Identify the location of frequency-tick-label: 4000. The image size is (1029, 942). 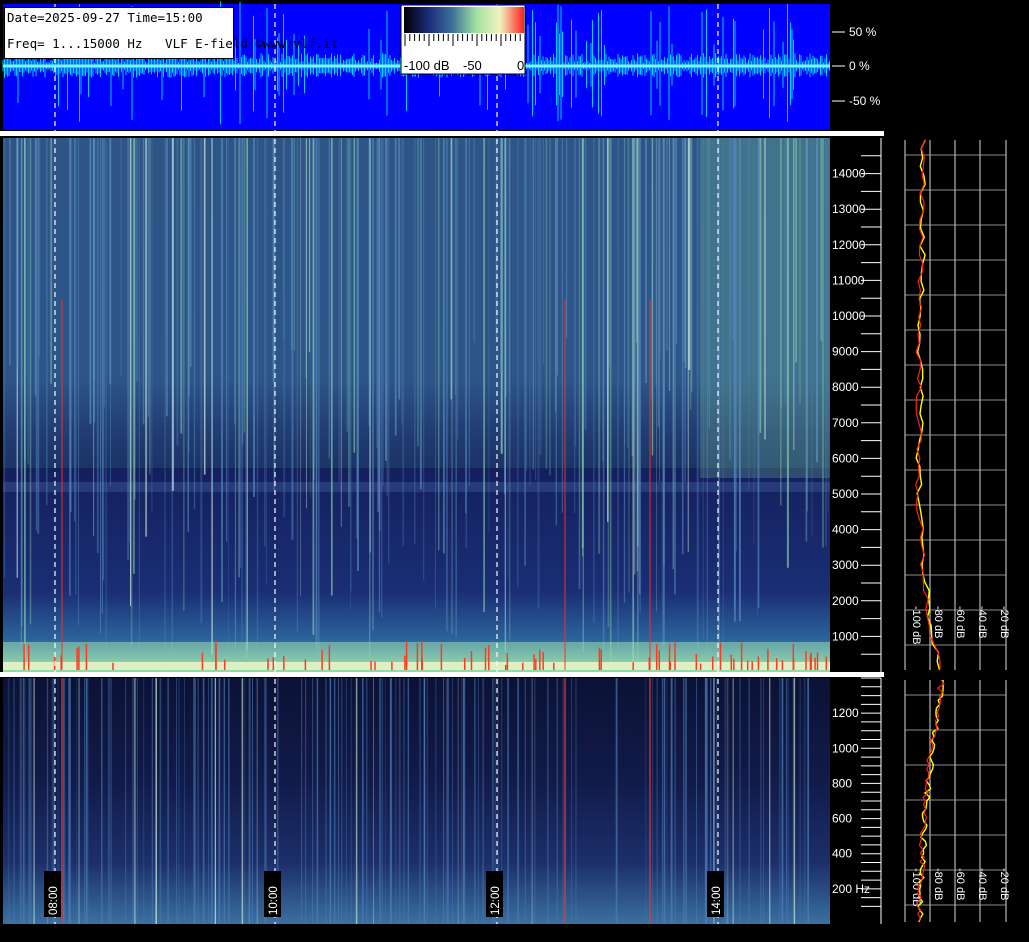
(845, 530).